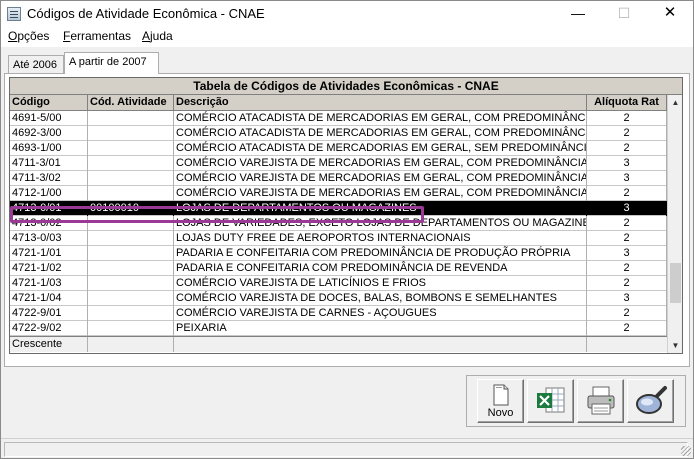  What do you see at coordinates (101, 36) in the screenshot?
I see `menu-ferramentas-label: erramentas` at bounding box center [101, 36].